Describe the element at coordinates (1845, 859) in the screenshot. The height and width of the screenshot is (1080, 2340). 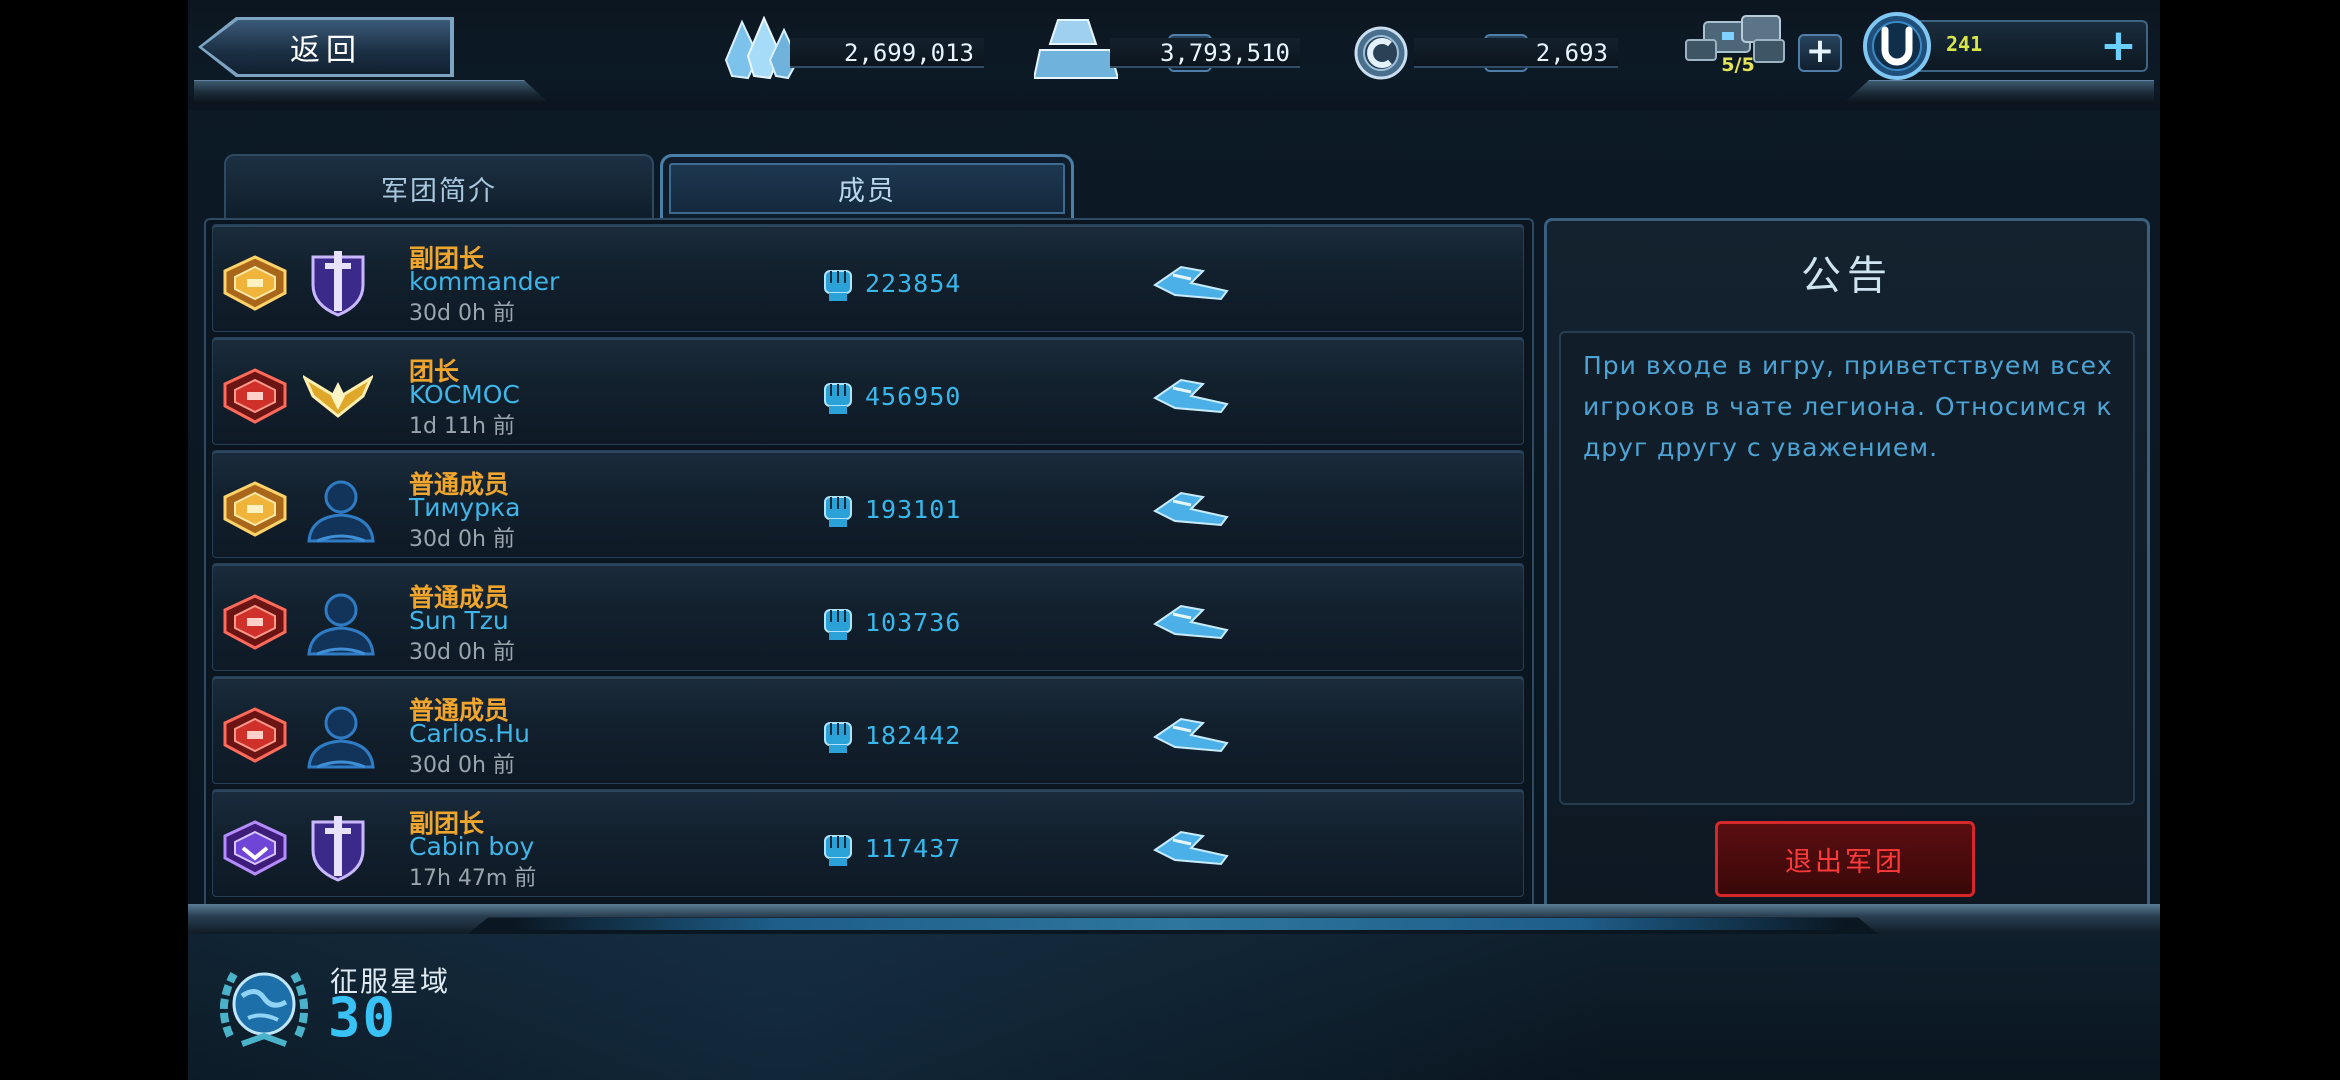
I see `leave-legion-button: 退出军团` at that location.